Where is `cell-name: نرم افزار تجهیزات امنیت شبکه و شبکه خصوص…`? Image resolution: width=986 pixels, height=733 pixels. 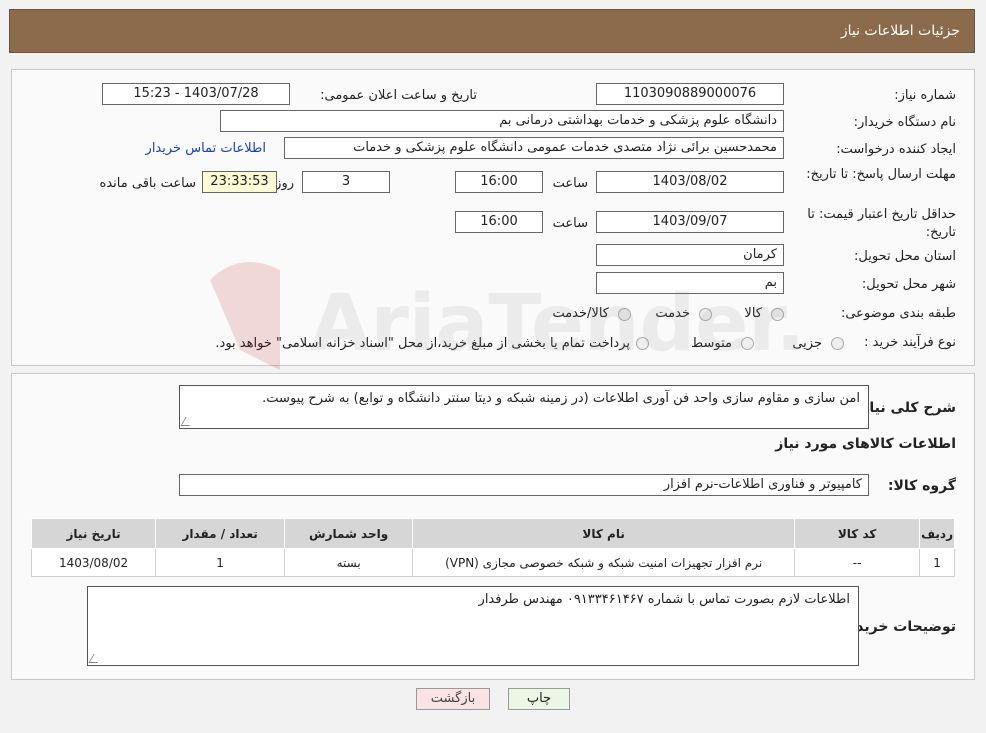
cell-name: نرم افزار تجهیزات امنیت شبکه و شبکه خصوص… is located at coordinates (604, 562).